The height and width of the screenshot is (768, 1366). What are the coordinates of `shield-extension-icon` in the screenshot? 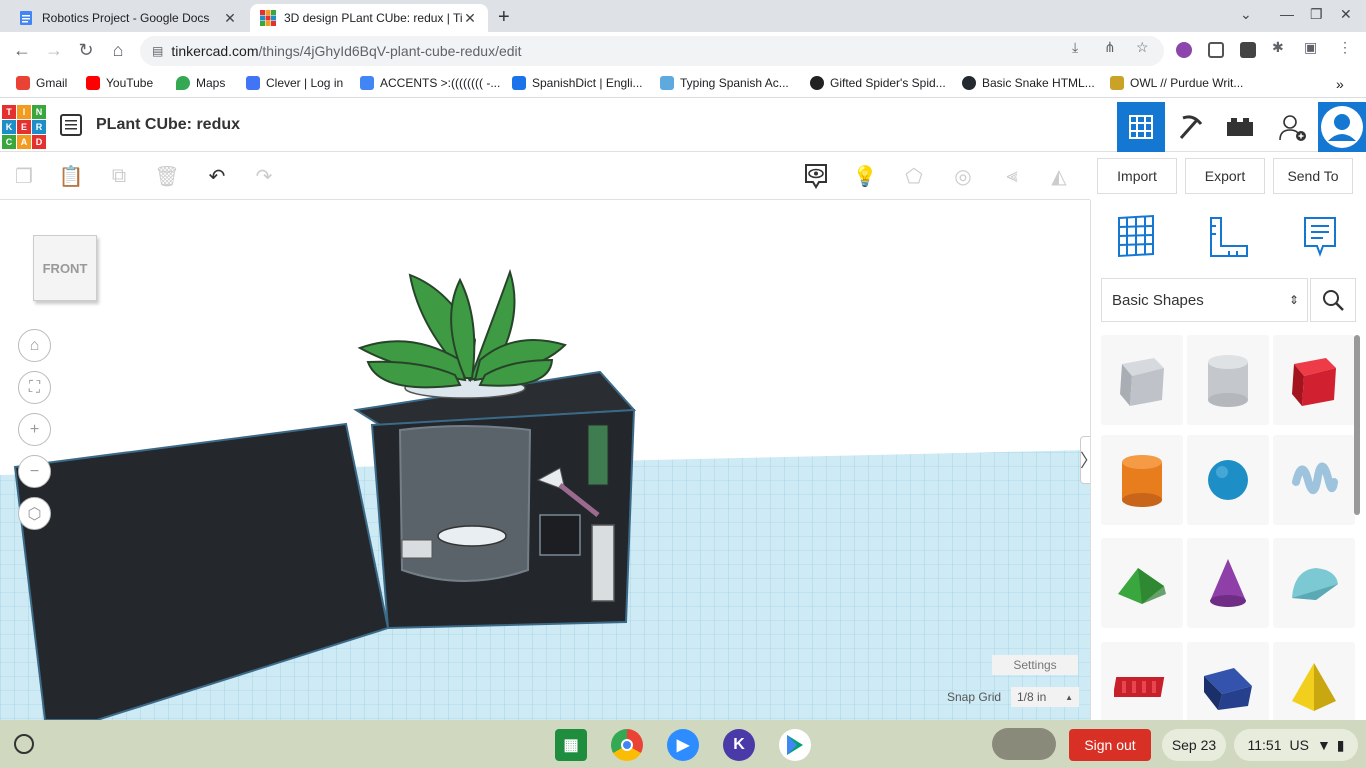 It's located at (1216, 50).